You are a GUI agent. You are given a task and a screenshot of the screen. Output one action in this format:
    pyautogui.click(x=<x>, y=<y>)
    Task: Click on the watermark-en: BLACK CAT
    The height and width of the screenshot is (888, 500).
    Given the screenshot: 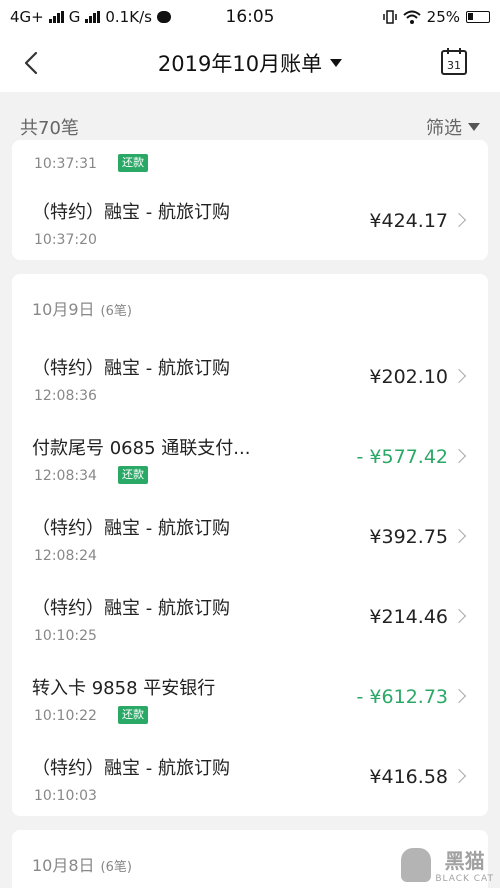 What is the action you would take?
    pyautogui.click(x=464, y=879)
    